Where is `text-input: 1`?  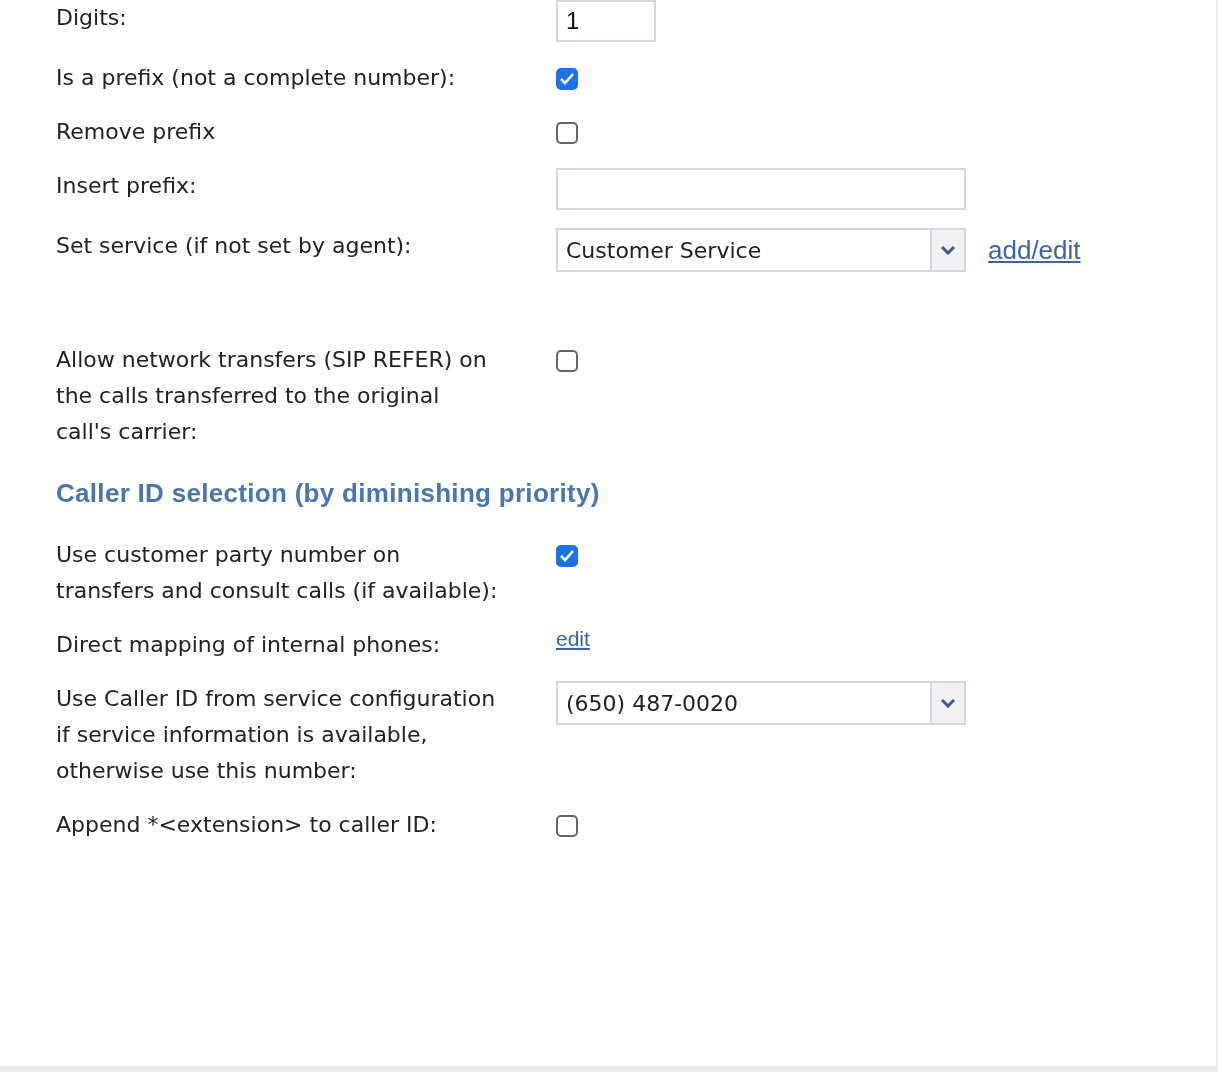 text-input: 1 is located at coordinates (606, 21).